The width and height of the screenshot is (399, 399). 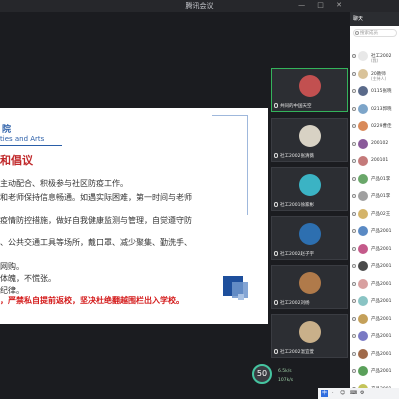 What do you see at coordinates (380, 160) in the screenshot?
I see `member-name: 200101` at bounding box center [380, 160].